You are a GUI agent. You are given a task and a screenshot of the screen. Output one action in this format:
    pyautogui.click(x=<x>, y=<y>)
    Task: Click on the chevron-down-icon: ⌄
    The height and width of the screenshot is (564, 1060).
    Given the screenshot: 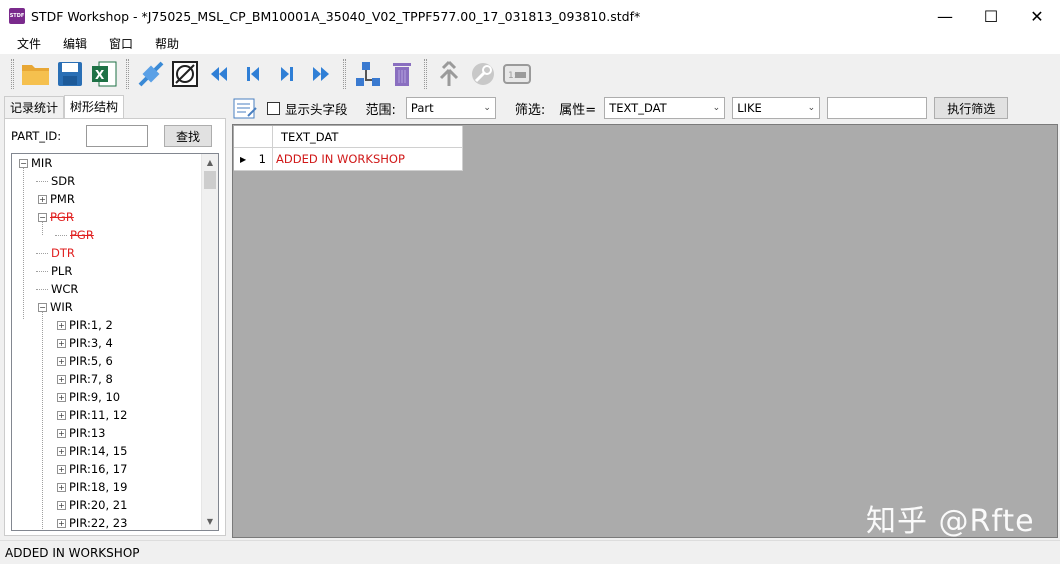 What is the action you would take?
    pyautogui.click(x=487, y=108)
    